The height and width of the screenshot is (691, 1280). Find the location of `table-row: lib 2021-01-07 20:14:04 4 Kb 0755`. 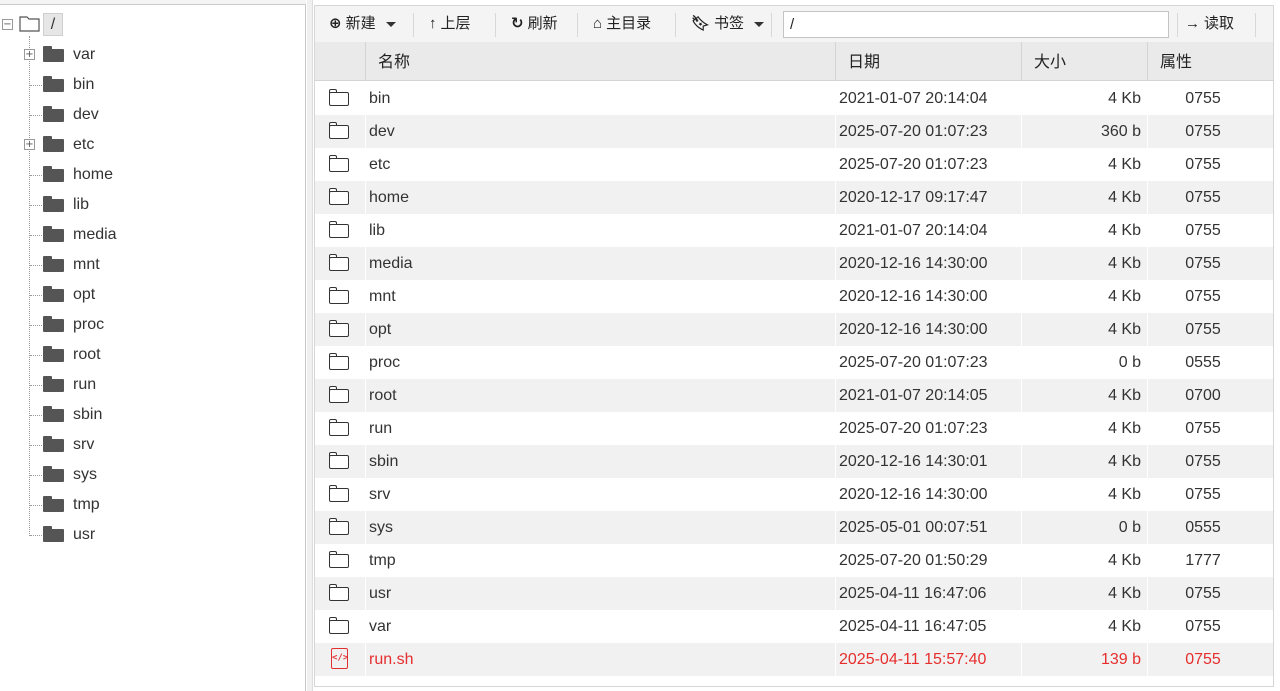

table-row: lib 2021-01-07 20:14:04 4 Kb 0755 is located at coordinates (794, 230).